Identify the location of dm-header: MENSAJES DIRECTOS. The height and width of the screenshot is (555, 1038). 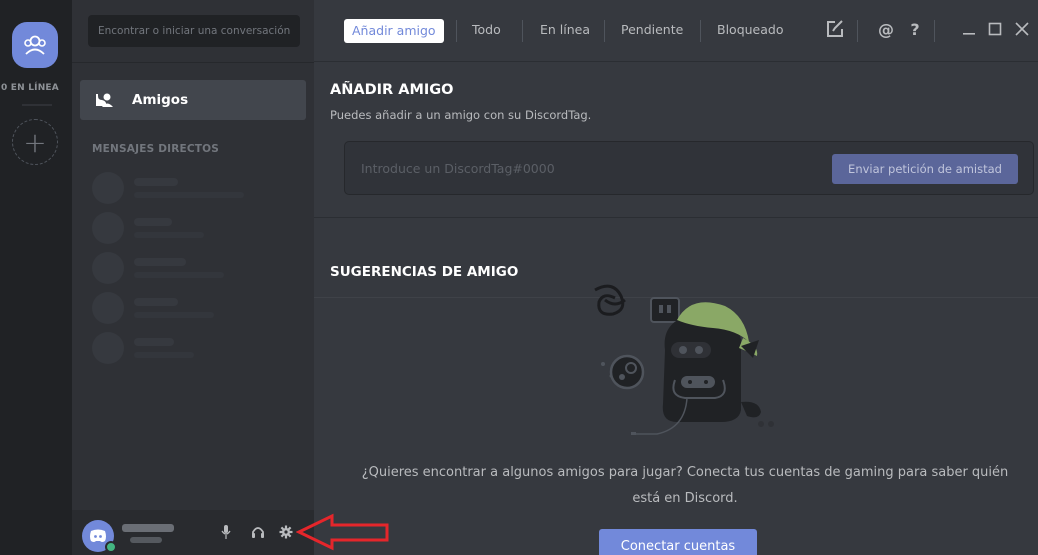
(156, 149).